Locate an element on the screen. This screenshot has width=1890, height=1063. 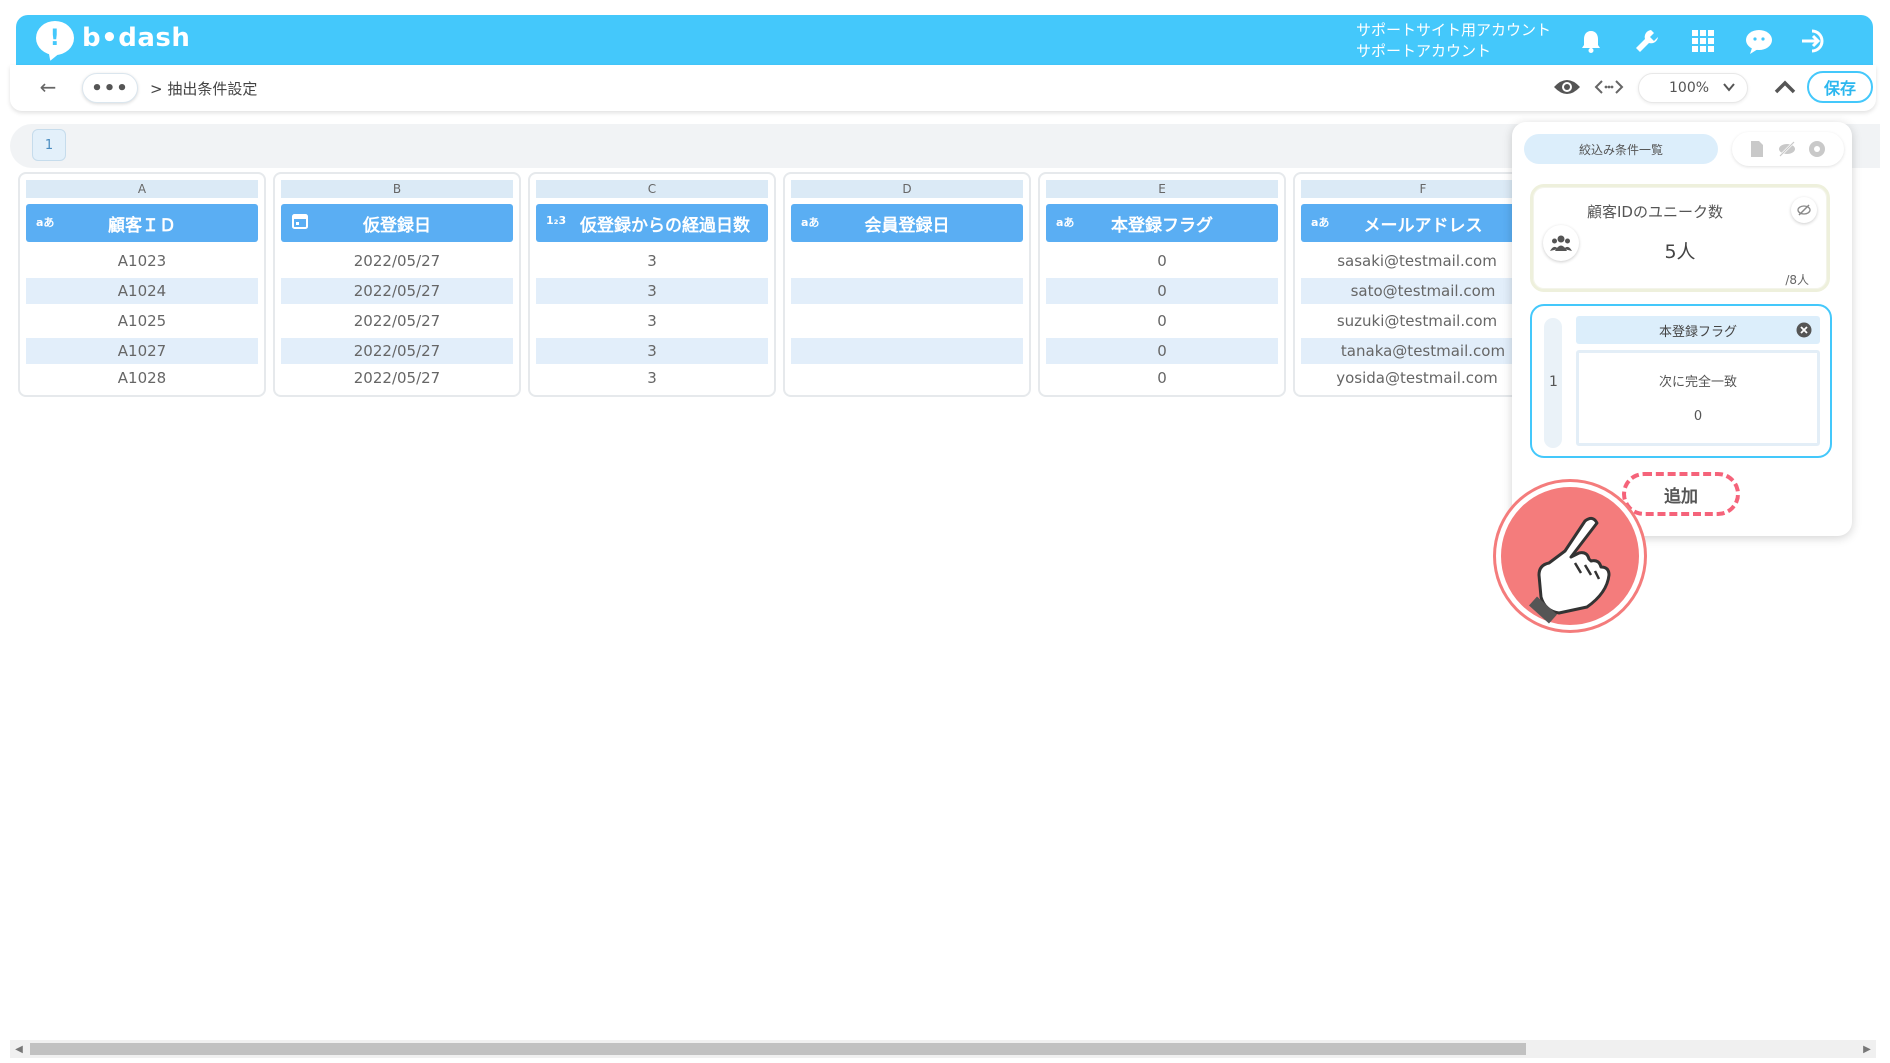
code-icon is located at coordinates (1609, 88).